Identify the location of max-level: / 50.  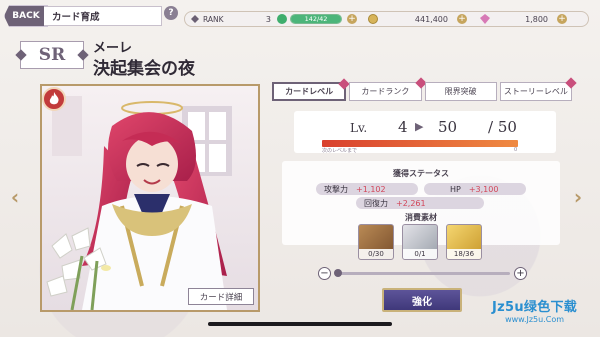
(502, 127).